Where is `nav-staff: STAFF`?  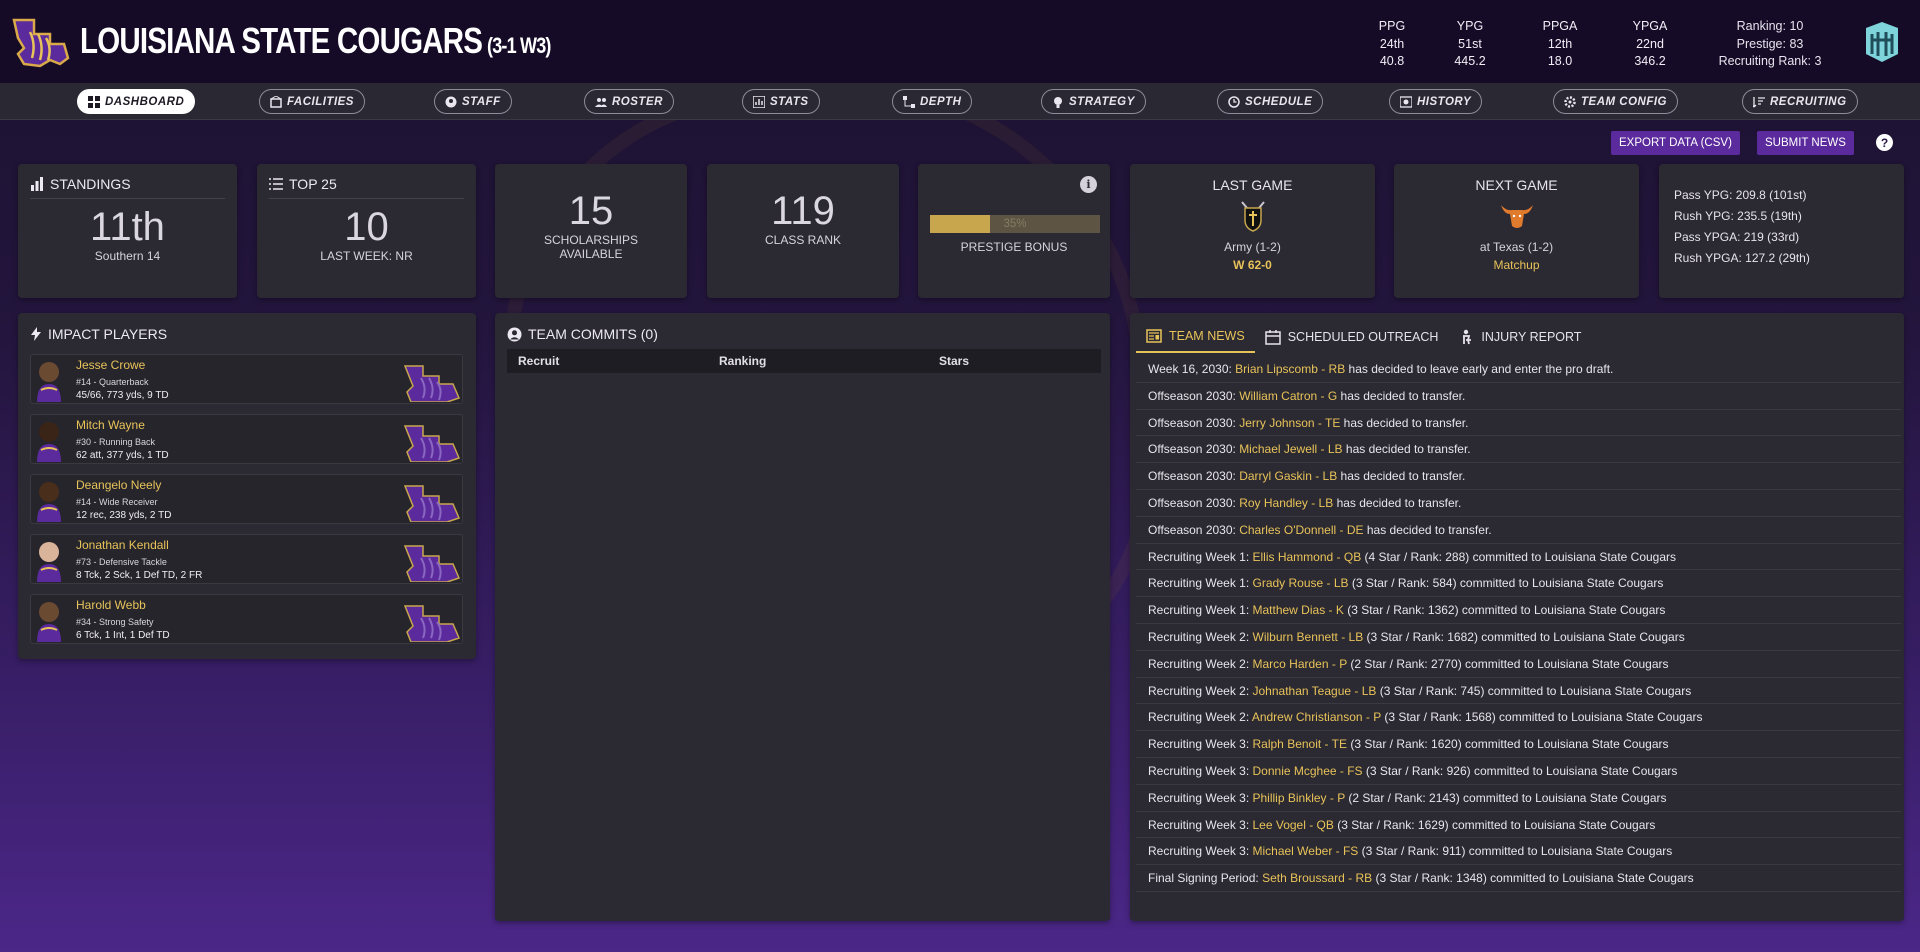
nav-staff: STAFF is located at coordinates (473, 101).